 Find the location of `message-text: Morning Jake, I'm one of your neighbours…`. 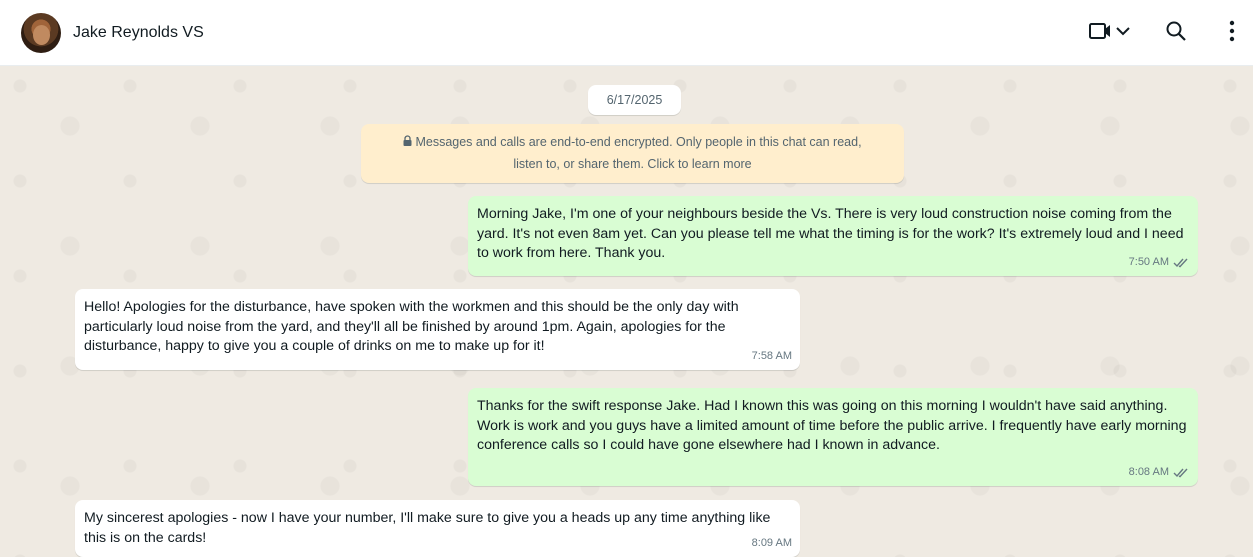

message-text: Morning Jake, I'm one of your neighbours… is located at coordinates (830, 233).